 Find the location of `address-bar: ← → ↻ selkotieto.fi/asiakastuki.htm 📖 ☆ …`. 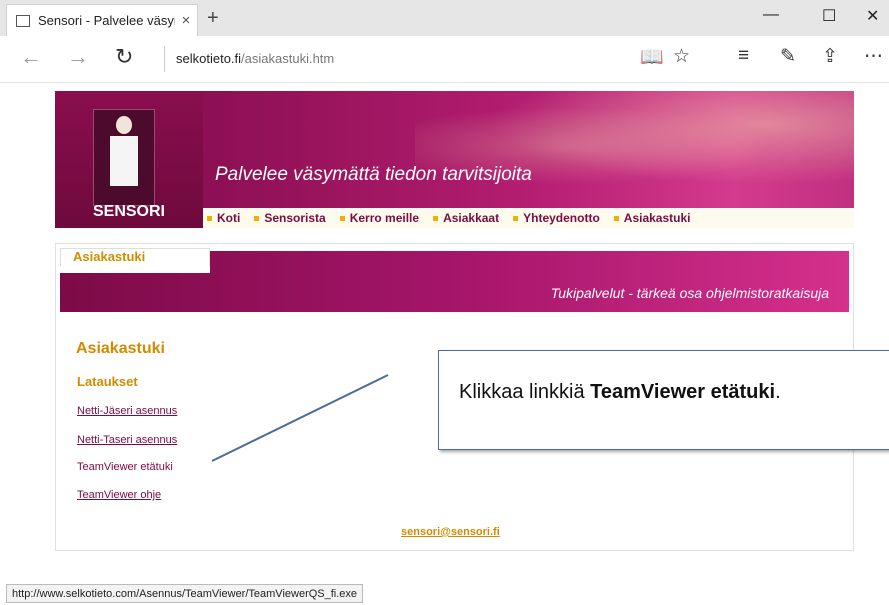

address-bar: ← → ↻ selkotieto.fi/asiakastuki.htm 📖 ☆ … is located at coordinates (444, 59).